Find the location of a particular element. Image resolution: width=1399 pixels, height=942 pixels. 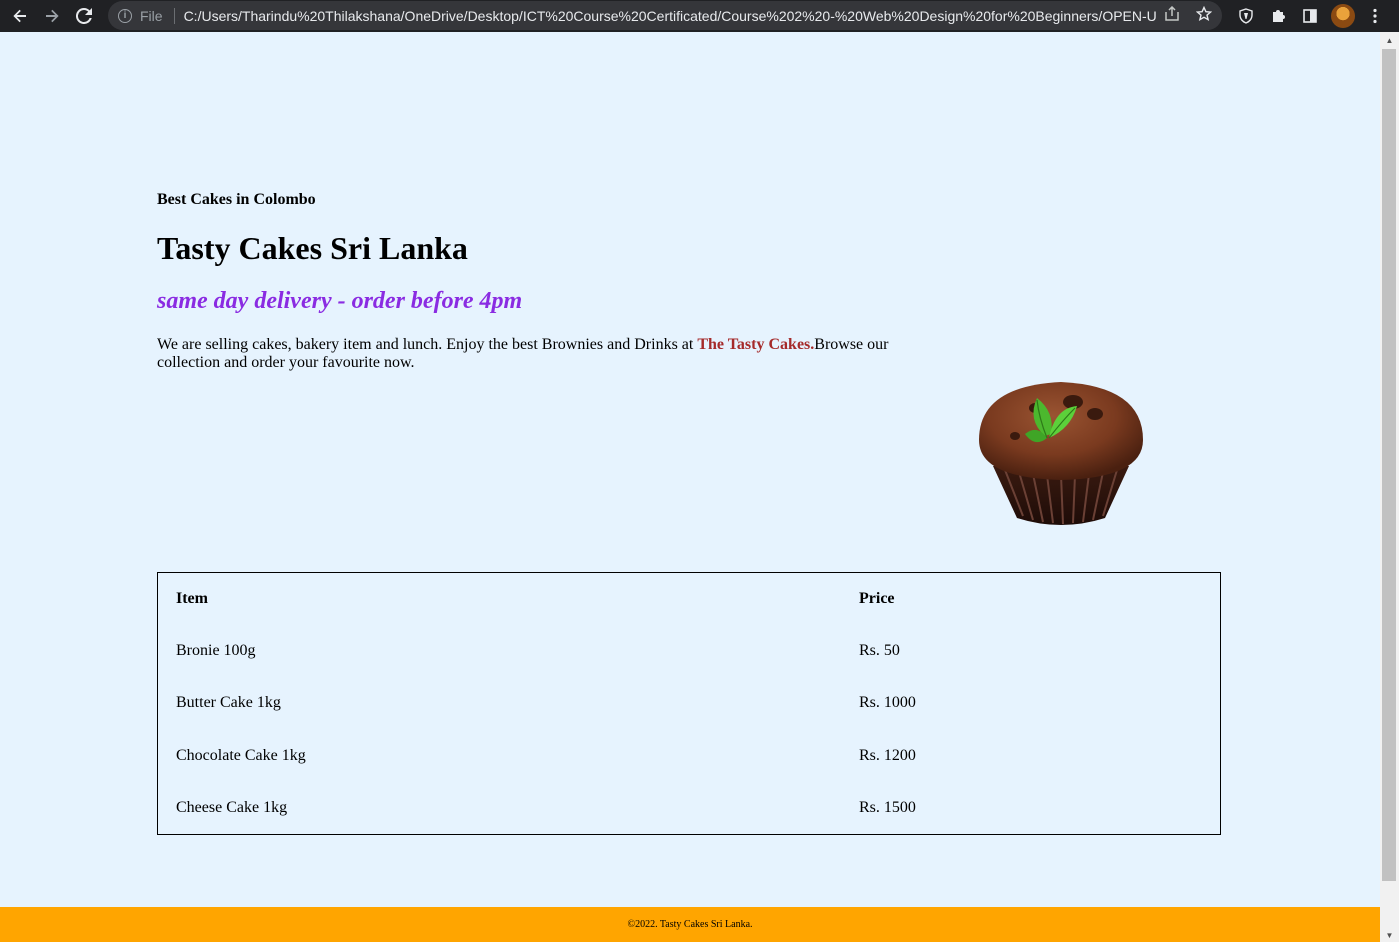

price-cell: Rs. 1500 is located at coordinates (887, 807).